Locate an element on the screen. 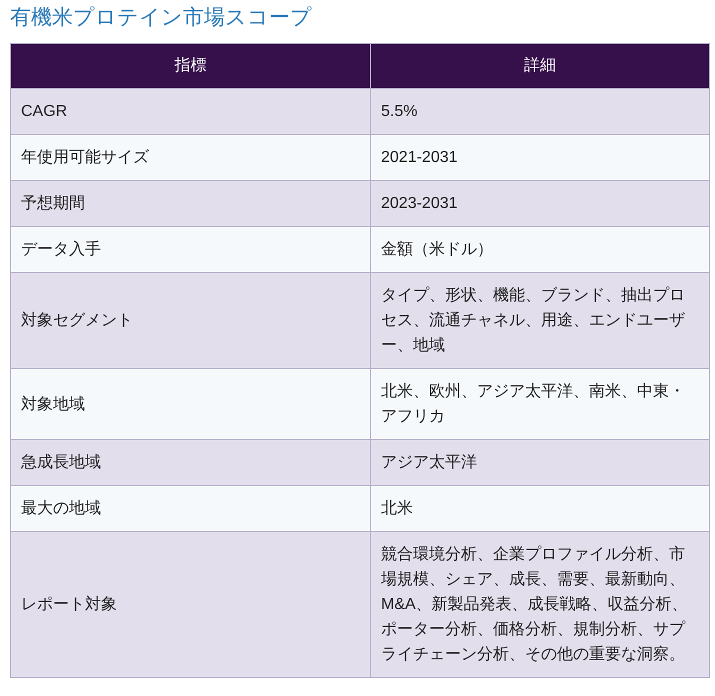 The height and width of the screenshot is (696, 715). table-title: 有機米プロテイン市場スコープ is located at coordinates (161, 18).